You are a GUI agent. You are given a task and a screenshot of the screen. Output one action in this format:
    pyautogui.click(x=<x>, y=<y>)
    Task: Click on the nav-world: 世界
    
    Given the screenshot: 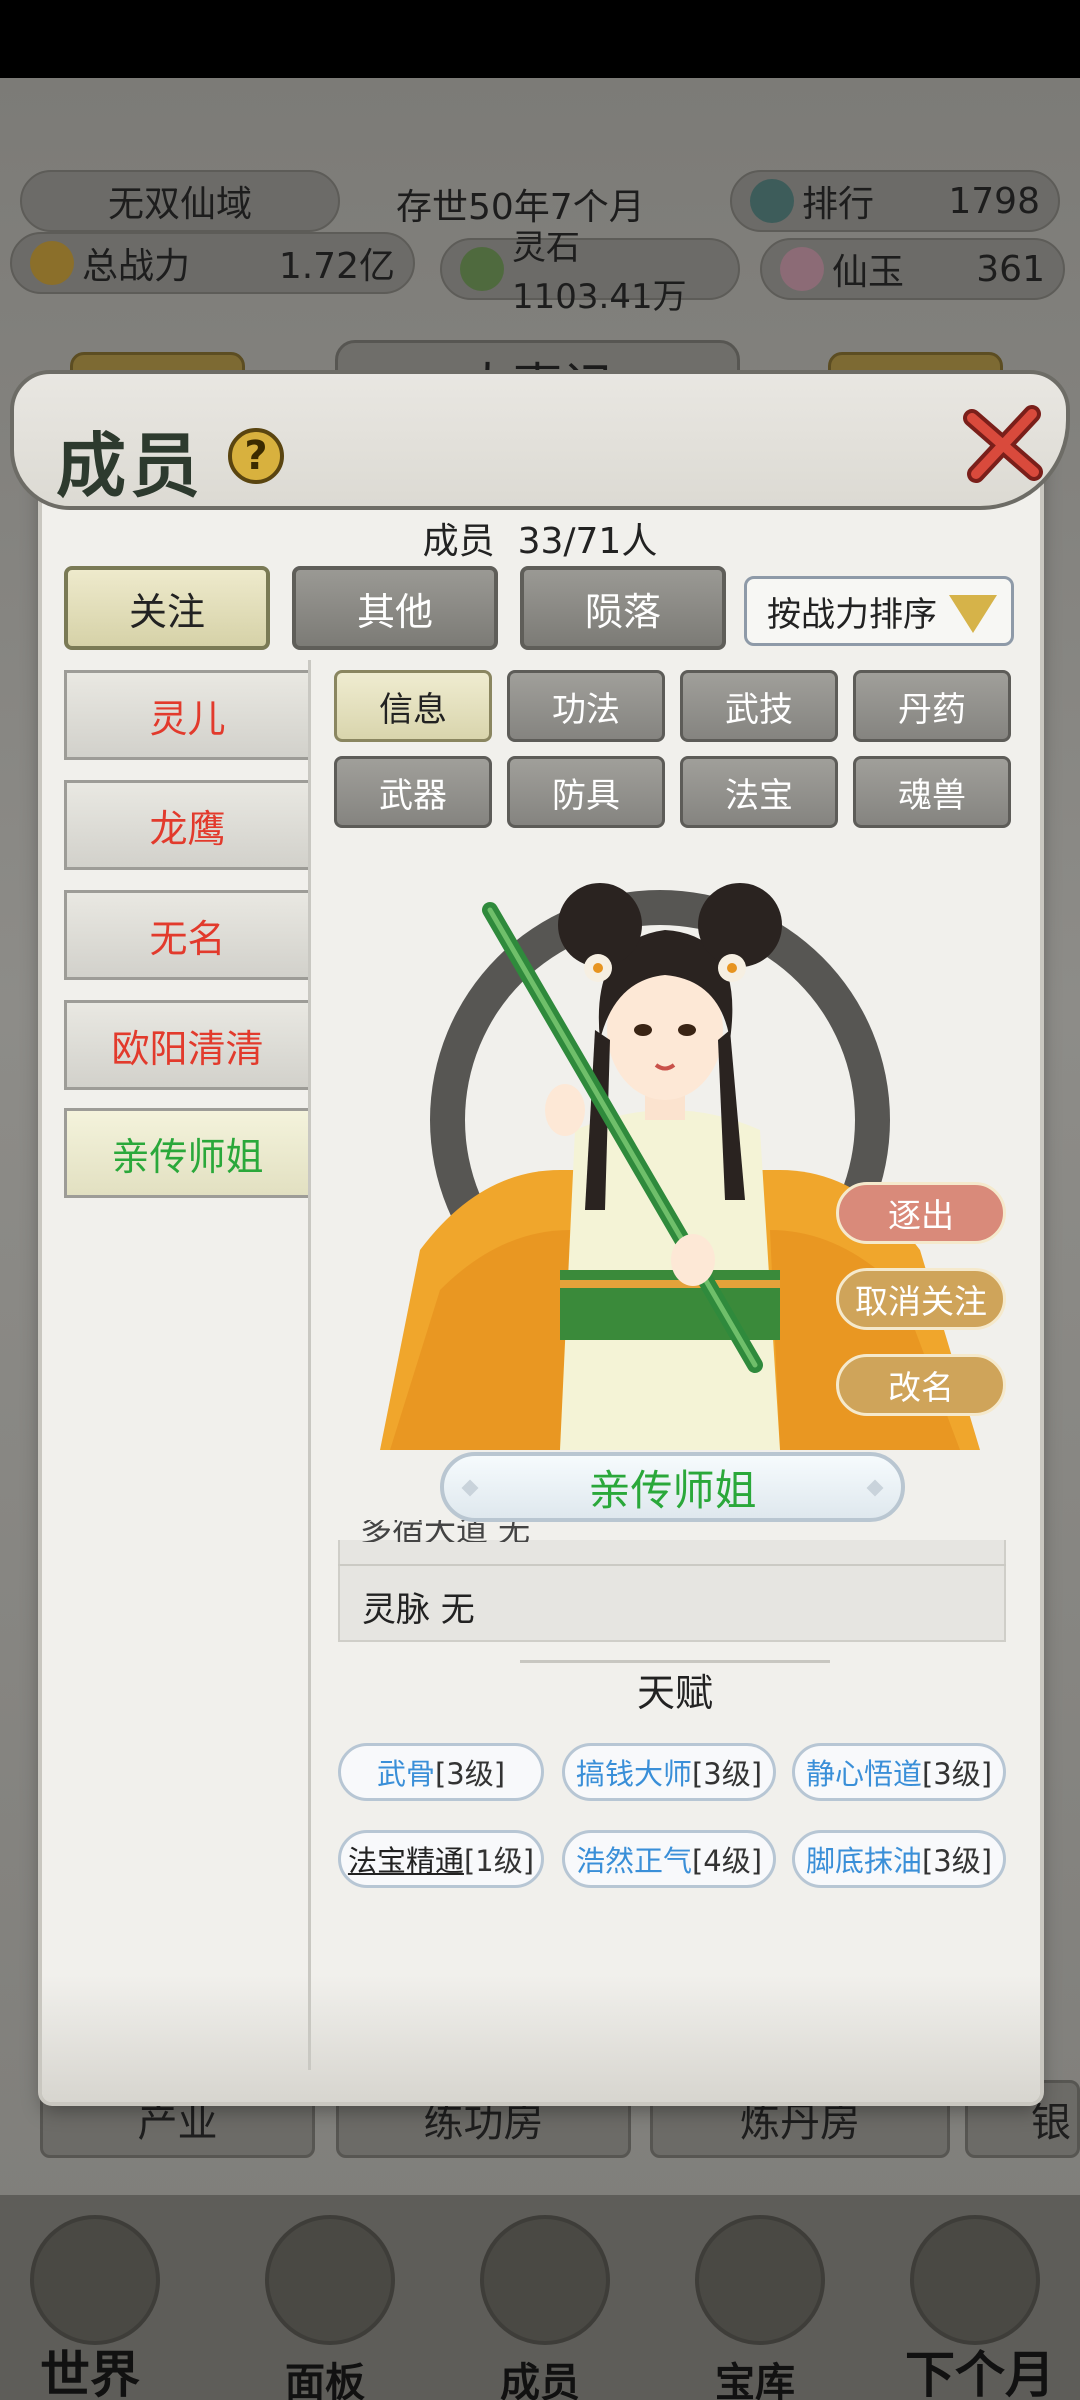 What is the action you would take?
    pyautogui.click(x=90, y=2307)
    